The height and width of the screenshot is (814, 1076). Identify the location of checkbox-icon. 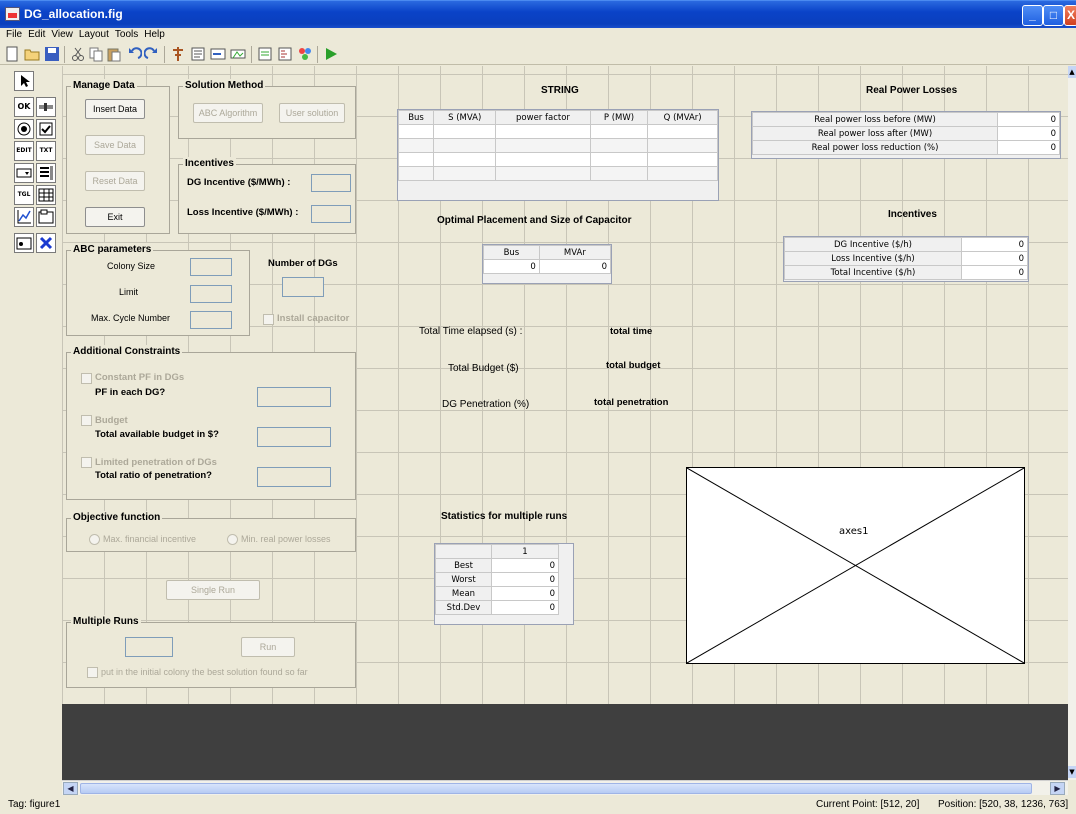
(46, 129).